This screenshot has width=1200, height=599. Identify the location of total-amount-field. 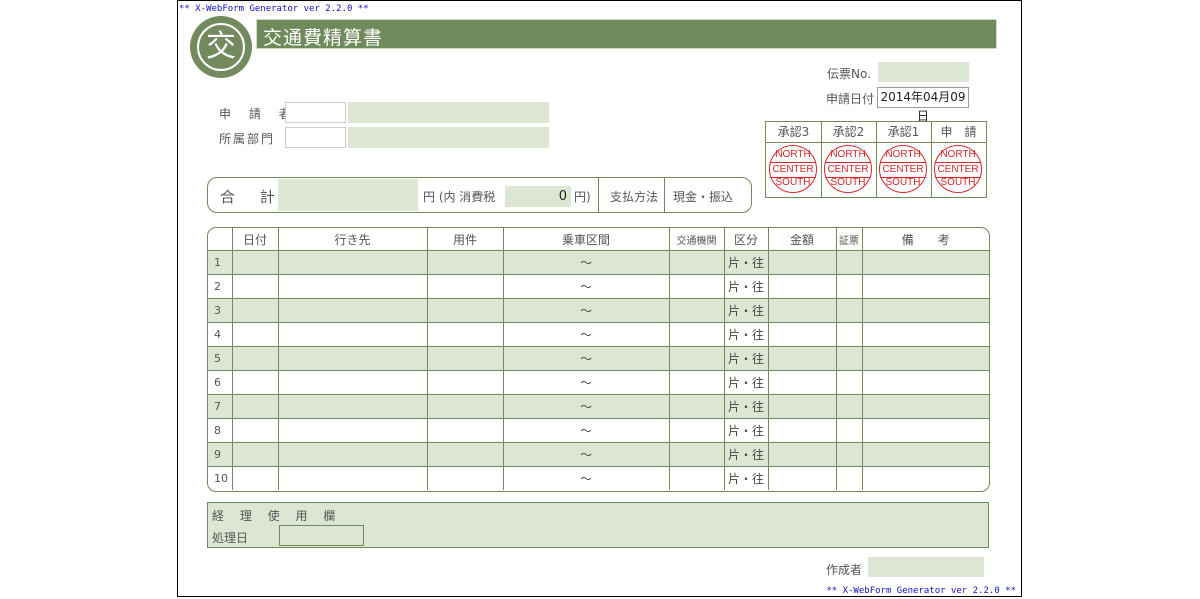
(348, 195).